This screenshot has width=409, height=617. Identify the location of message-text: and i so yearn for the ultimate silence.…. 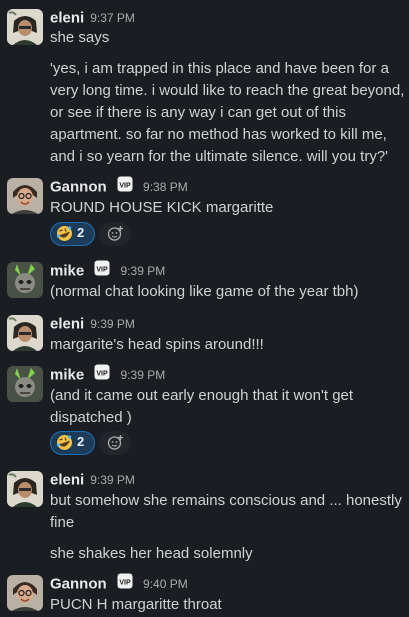
(219, 156).